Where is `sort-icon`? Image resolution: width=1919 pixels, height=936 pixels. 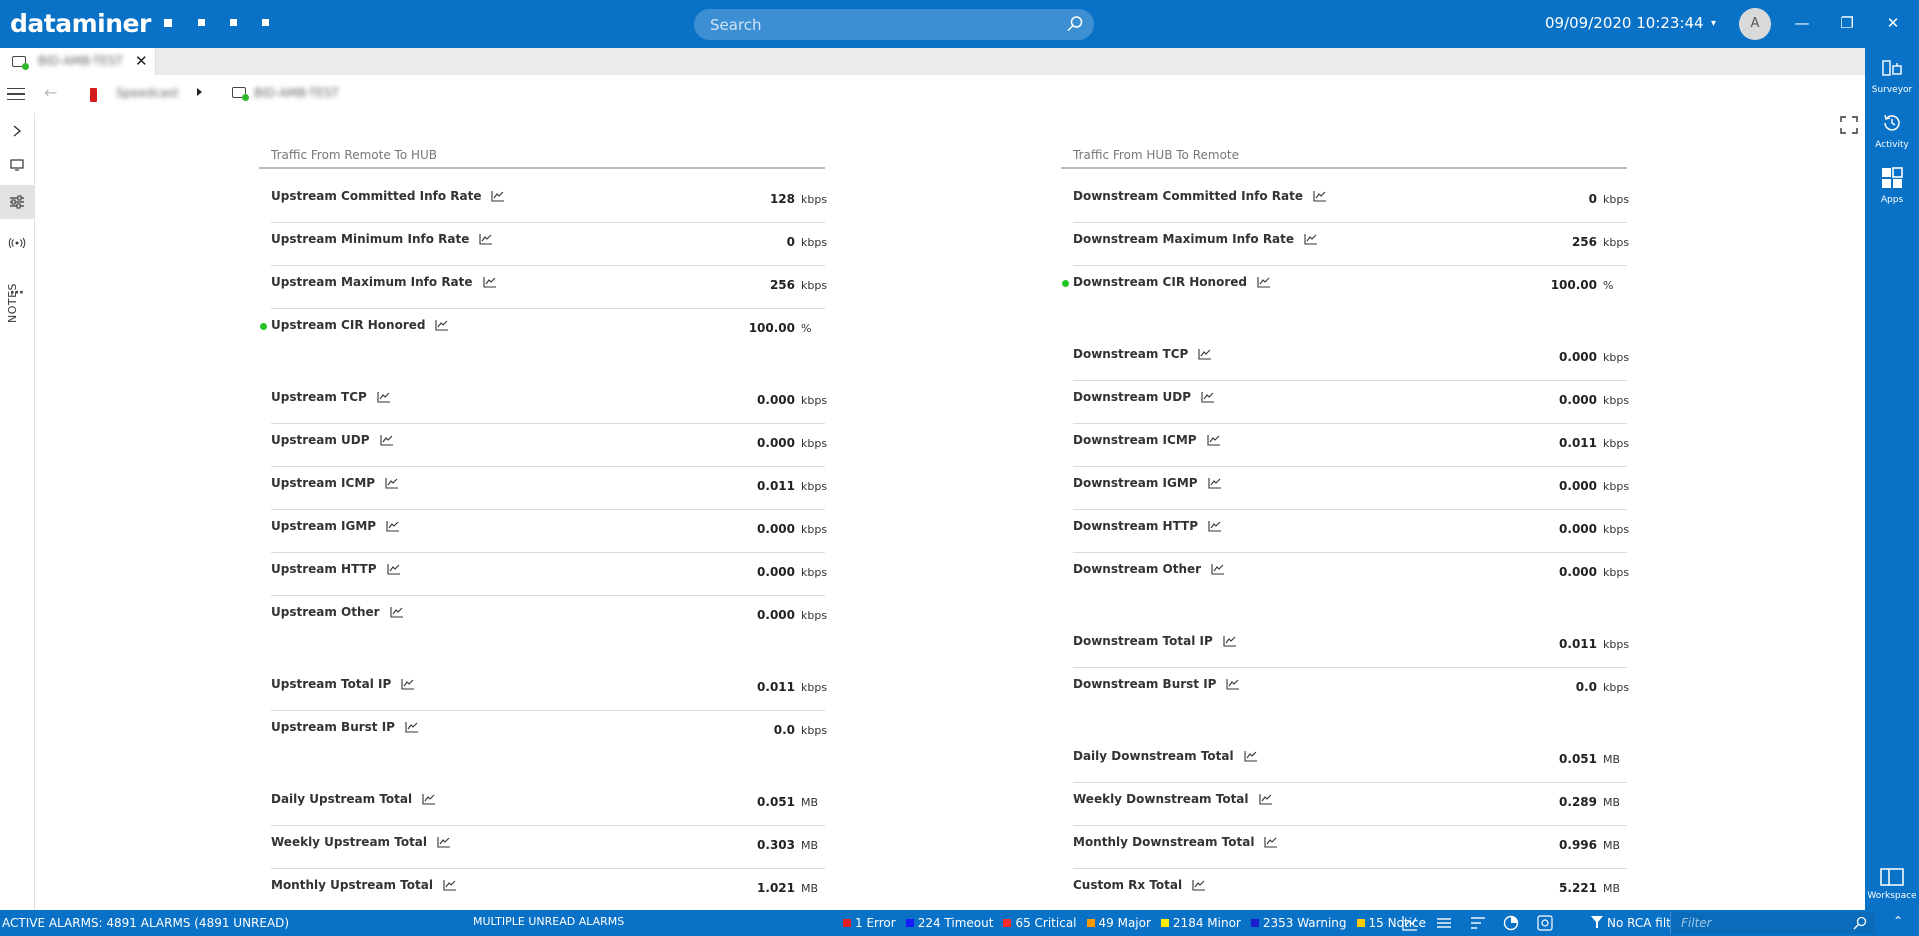 sort-icon is located at coordinates (1478, 923).